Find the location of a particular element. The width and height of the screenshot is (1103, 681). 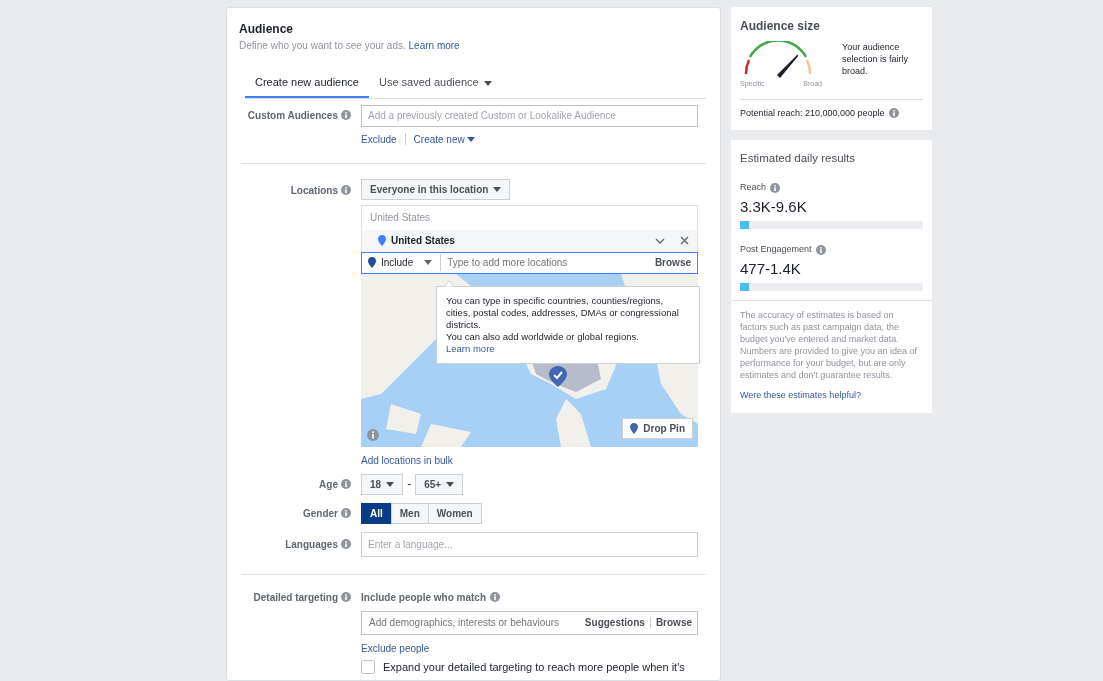

close-icon is located at coordinates (684, 240).